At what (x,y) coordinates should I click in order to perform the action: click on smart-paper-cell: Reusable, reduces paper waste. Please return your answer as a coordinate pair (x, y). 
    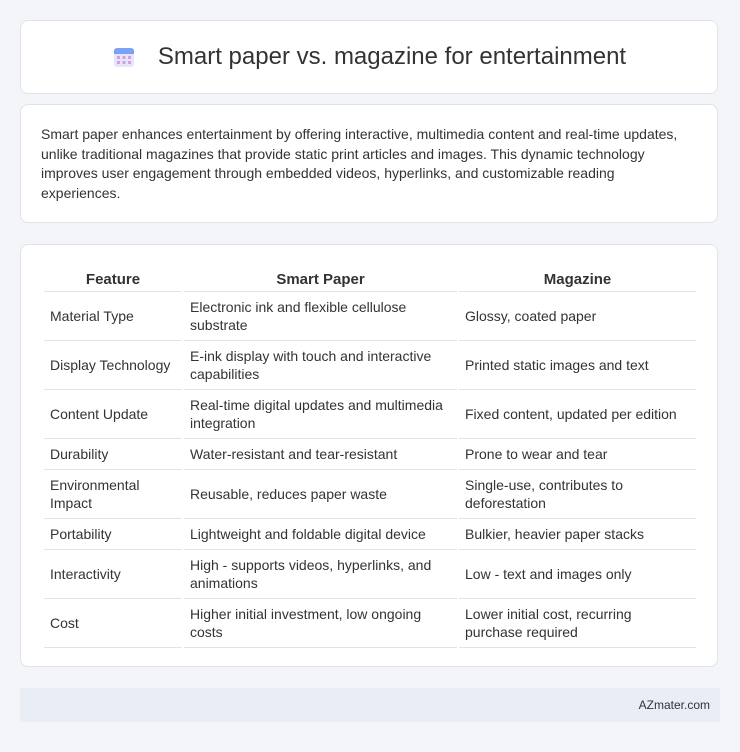
    Looking at the image, I should click on (320, 494).